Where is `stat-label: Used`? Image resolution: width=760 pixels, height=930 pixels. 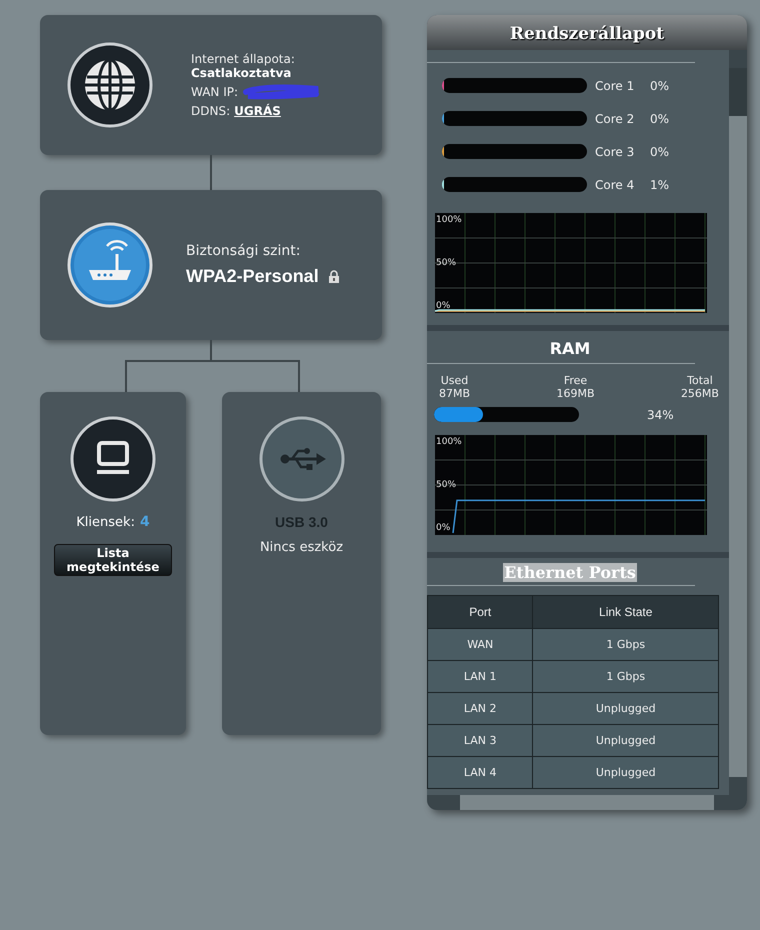
stat-label: Used is located at coordinates (455, 380).